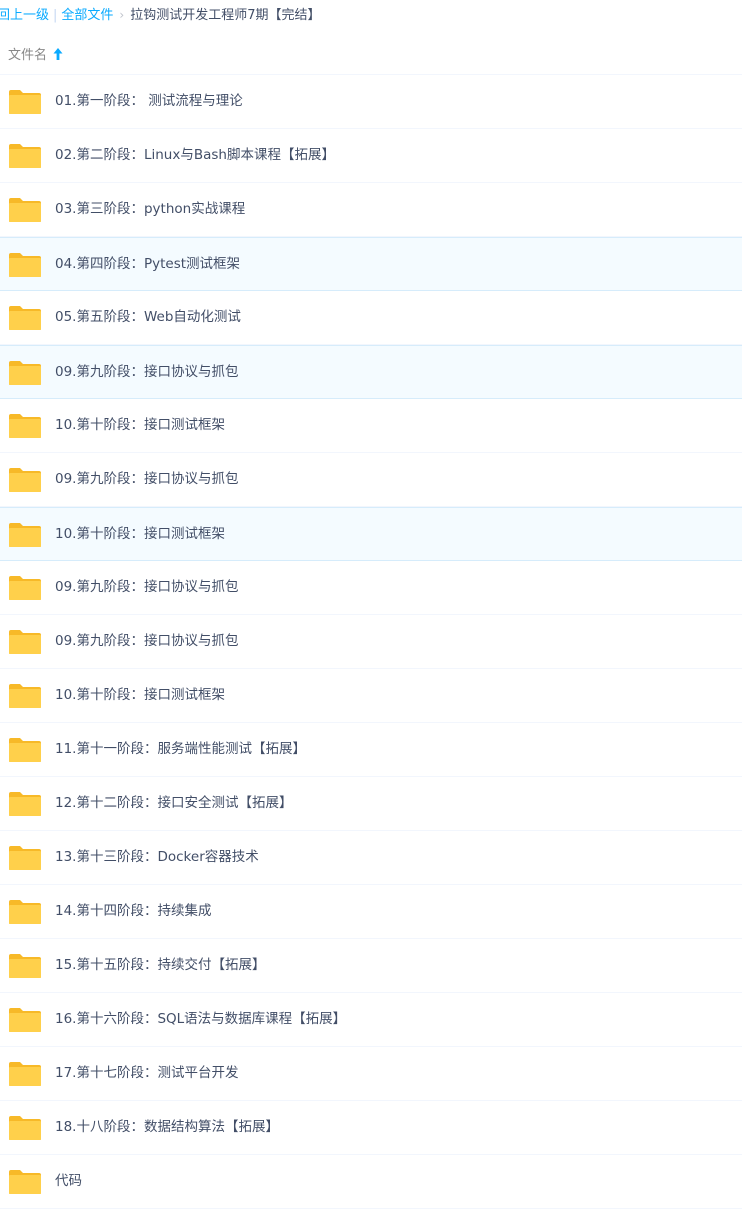 The width and height of the screenshot is (742, 1209). Describe the element at coordinates (149, 101) in the screenshot. I see `file-name: 01.第一阶段： 测试流程与理论` at that location.